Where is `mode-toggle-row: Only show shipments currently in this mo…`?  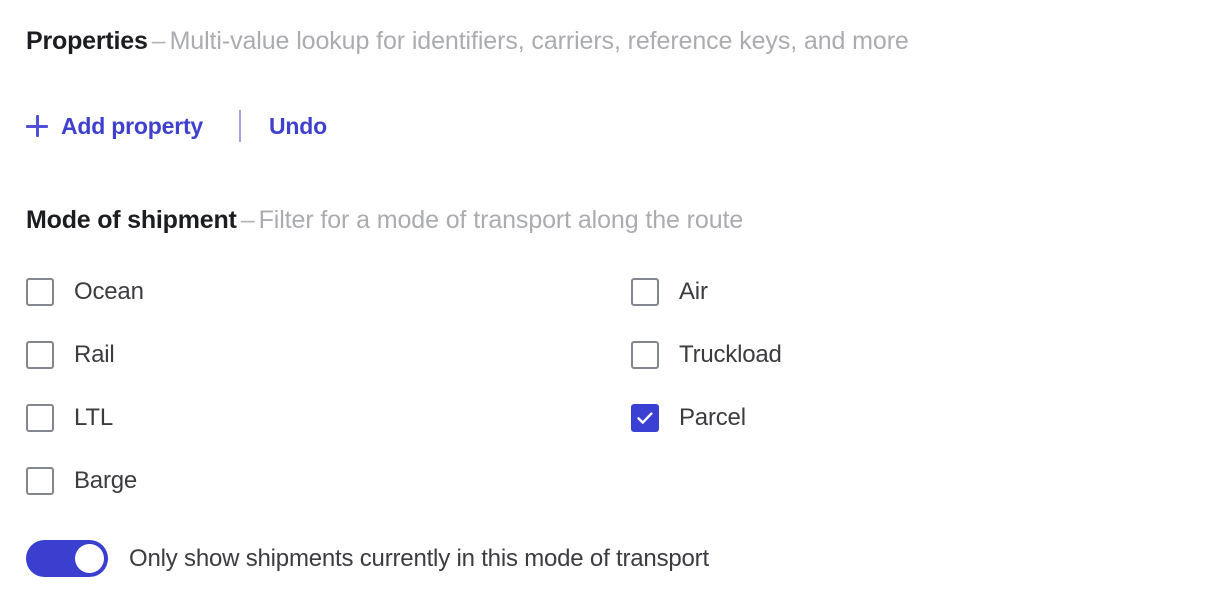
mode-toggle-row: Only show shipments currently in this mo… is located at coordinates (367, 558).